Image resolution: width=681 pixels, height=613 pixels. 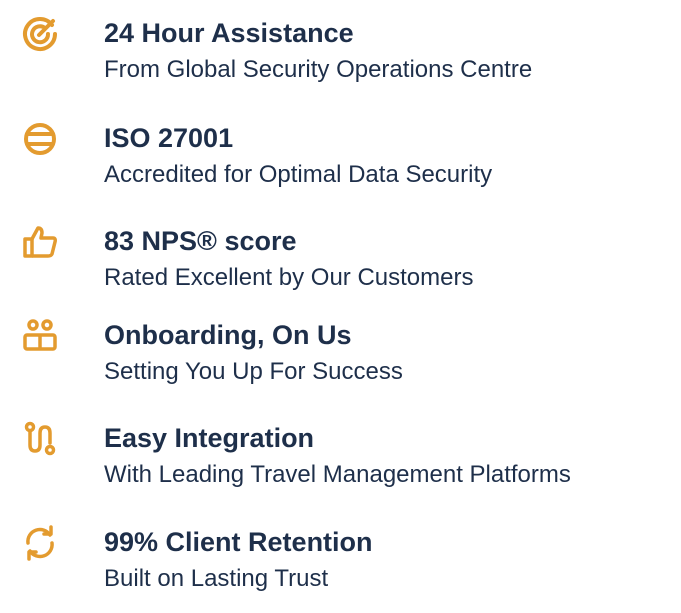 I want to click on feature-title: 83 NPS® score, so click(x=200, y=241).